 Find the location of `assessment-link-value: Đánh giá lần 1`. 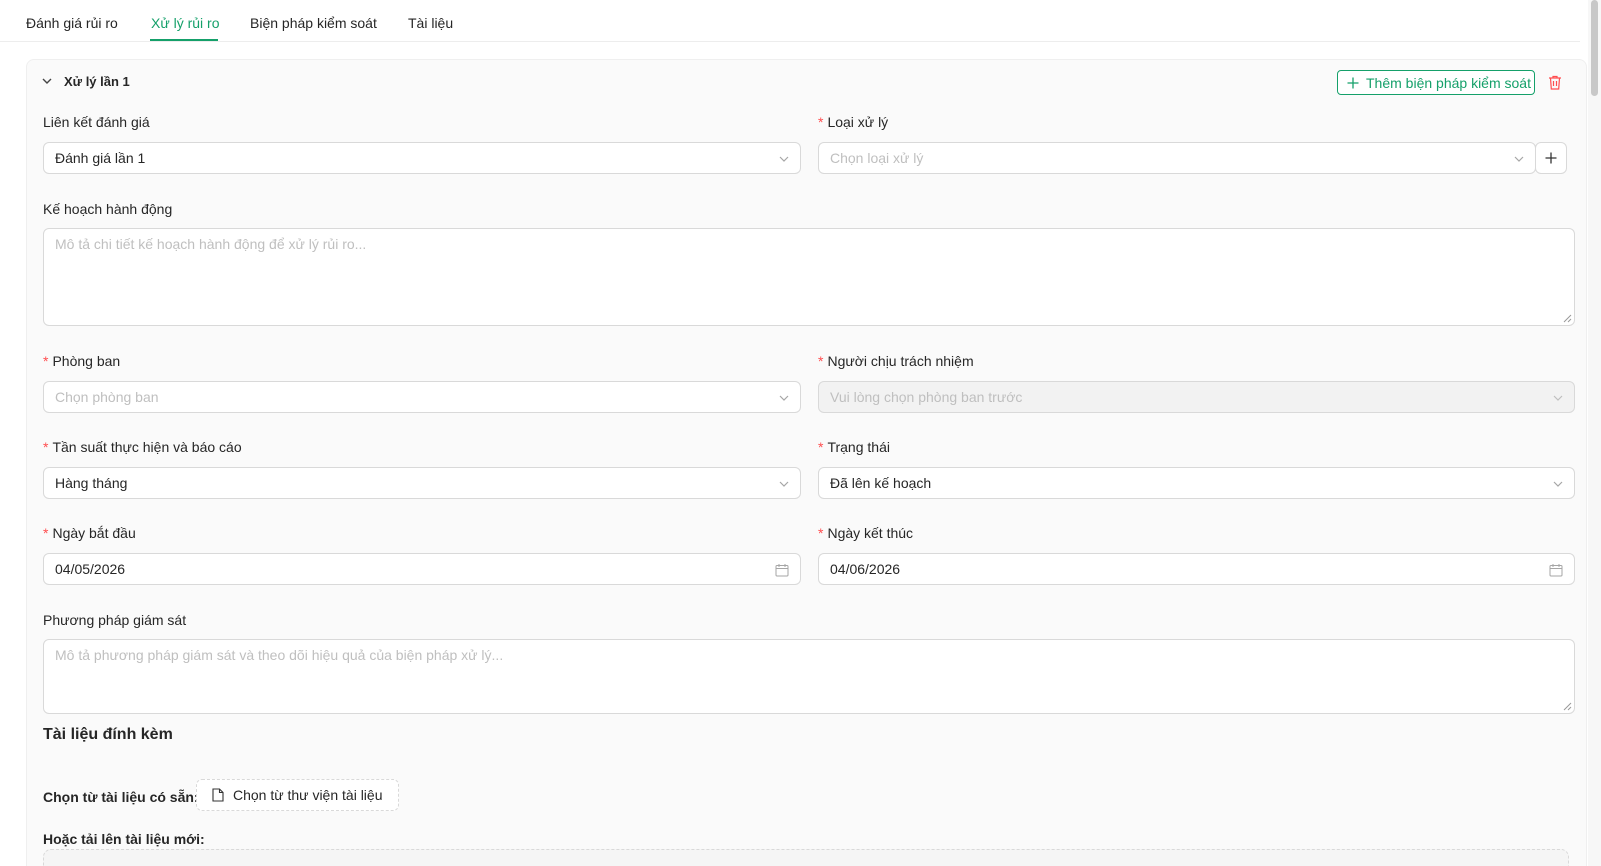

assessment-link-value: Đánh giá lần 1 is located at coordinates (100, 158).